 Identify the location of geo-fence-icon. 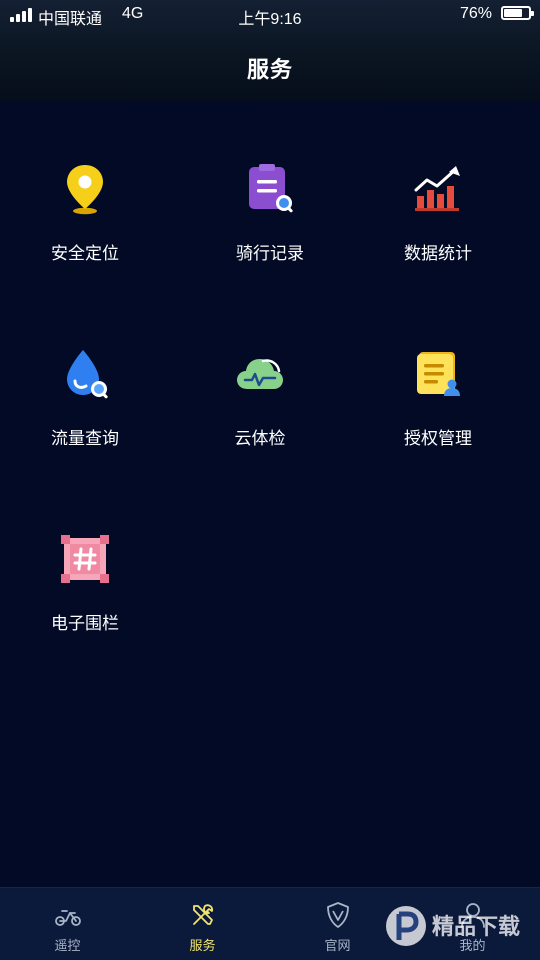
(85, 559).